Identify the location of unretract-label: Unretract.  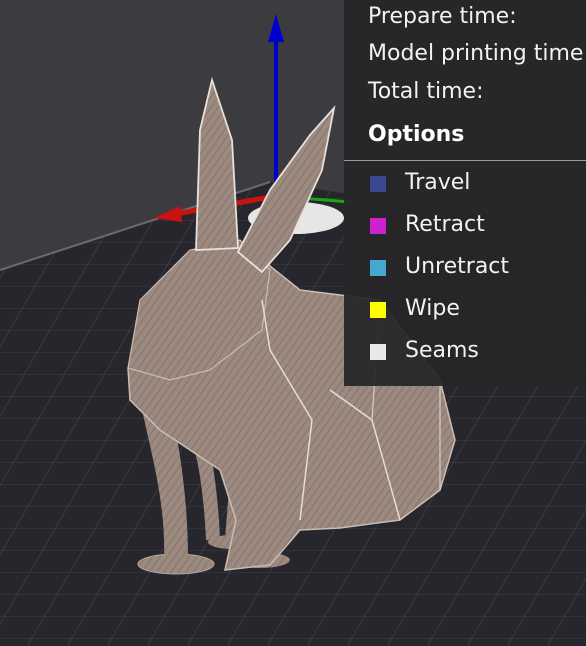
(457, 266).